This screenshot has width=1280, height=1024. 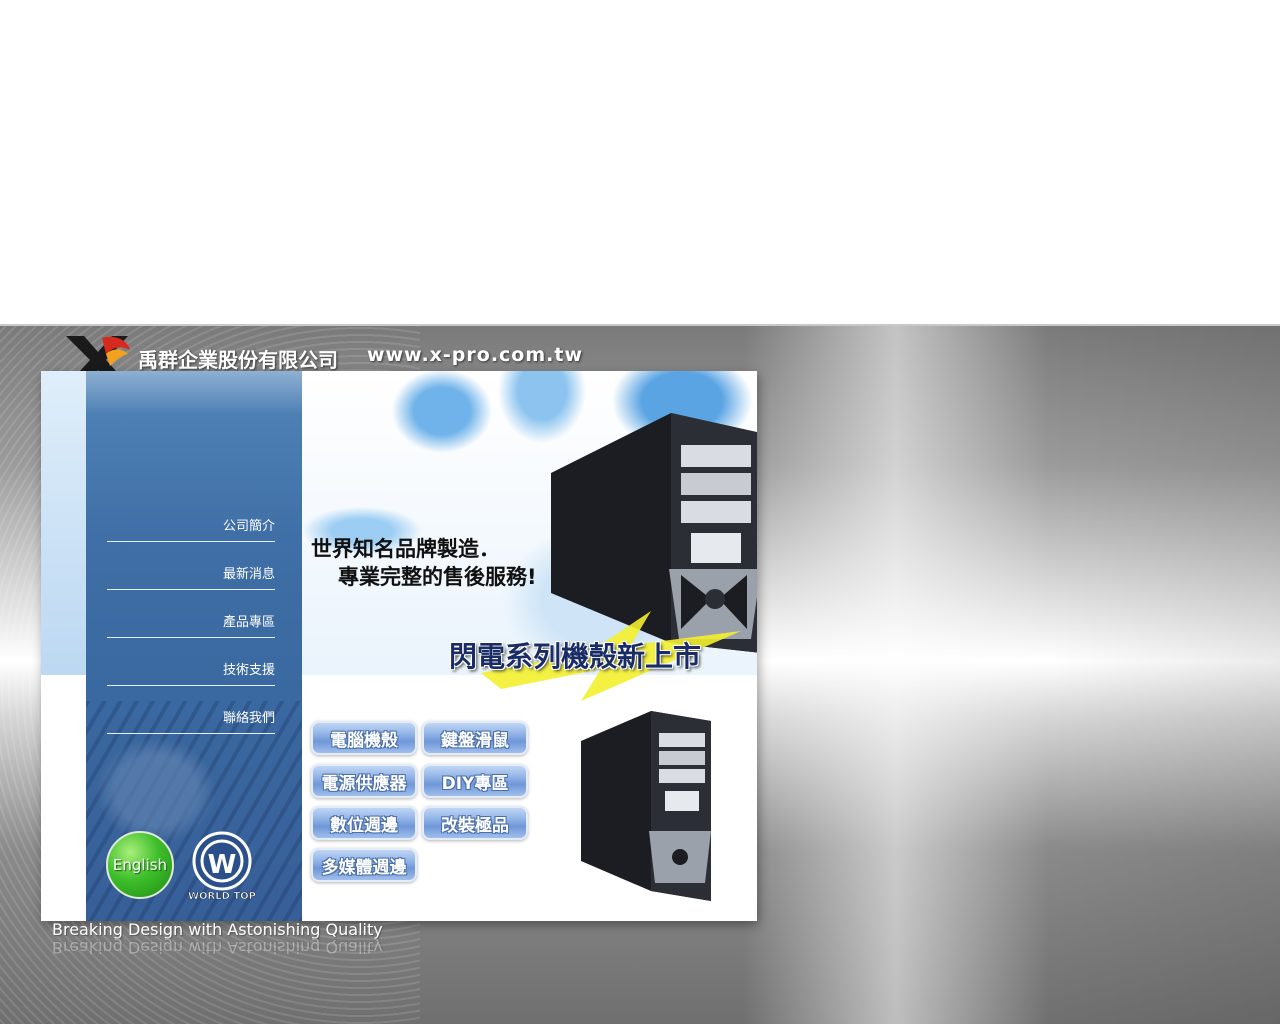 I want to click on sidebar-item-latest-news: 最新消息, so click(x=191, y=566).